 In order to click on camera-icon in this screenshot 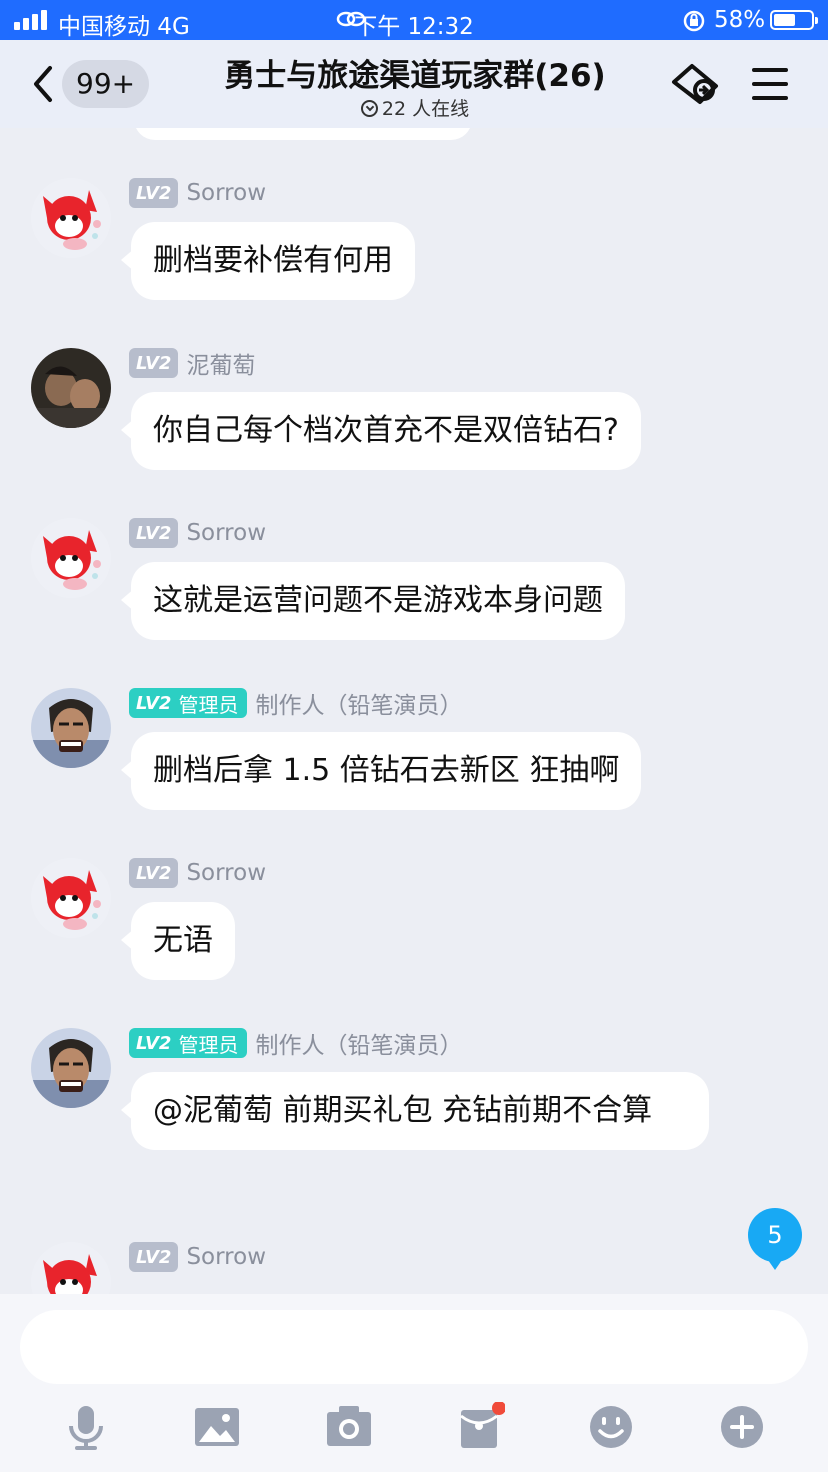, I will do `click(349, 1427)`.